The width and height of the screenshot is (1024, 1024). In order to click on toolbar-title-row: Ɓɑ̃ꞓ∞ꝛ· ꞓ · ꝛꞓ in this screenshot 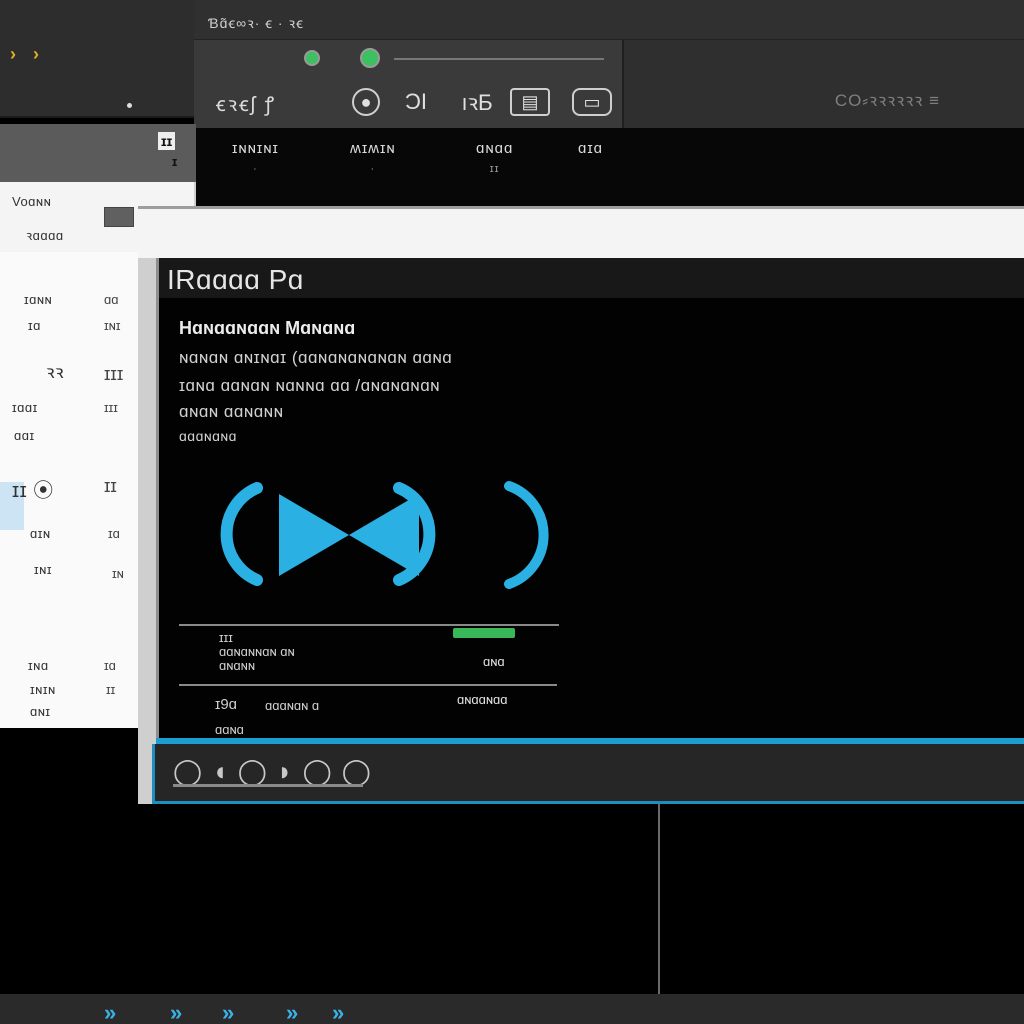, I will do `click(609, 20)`.